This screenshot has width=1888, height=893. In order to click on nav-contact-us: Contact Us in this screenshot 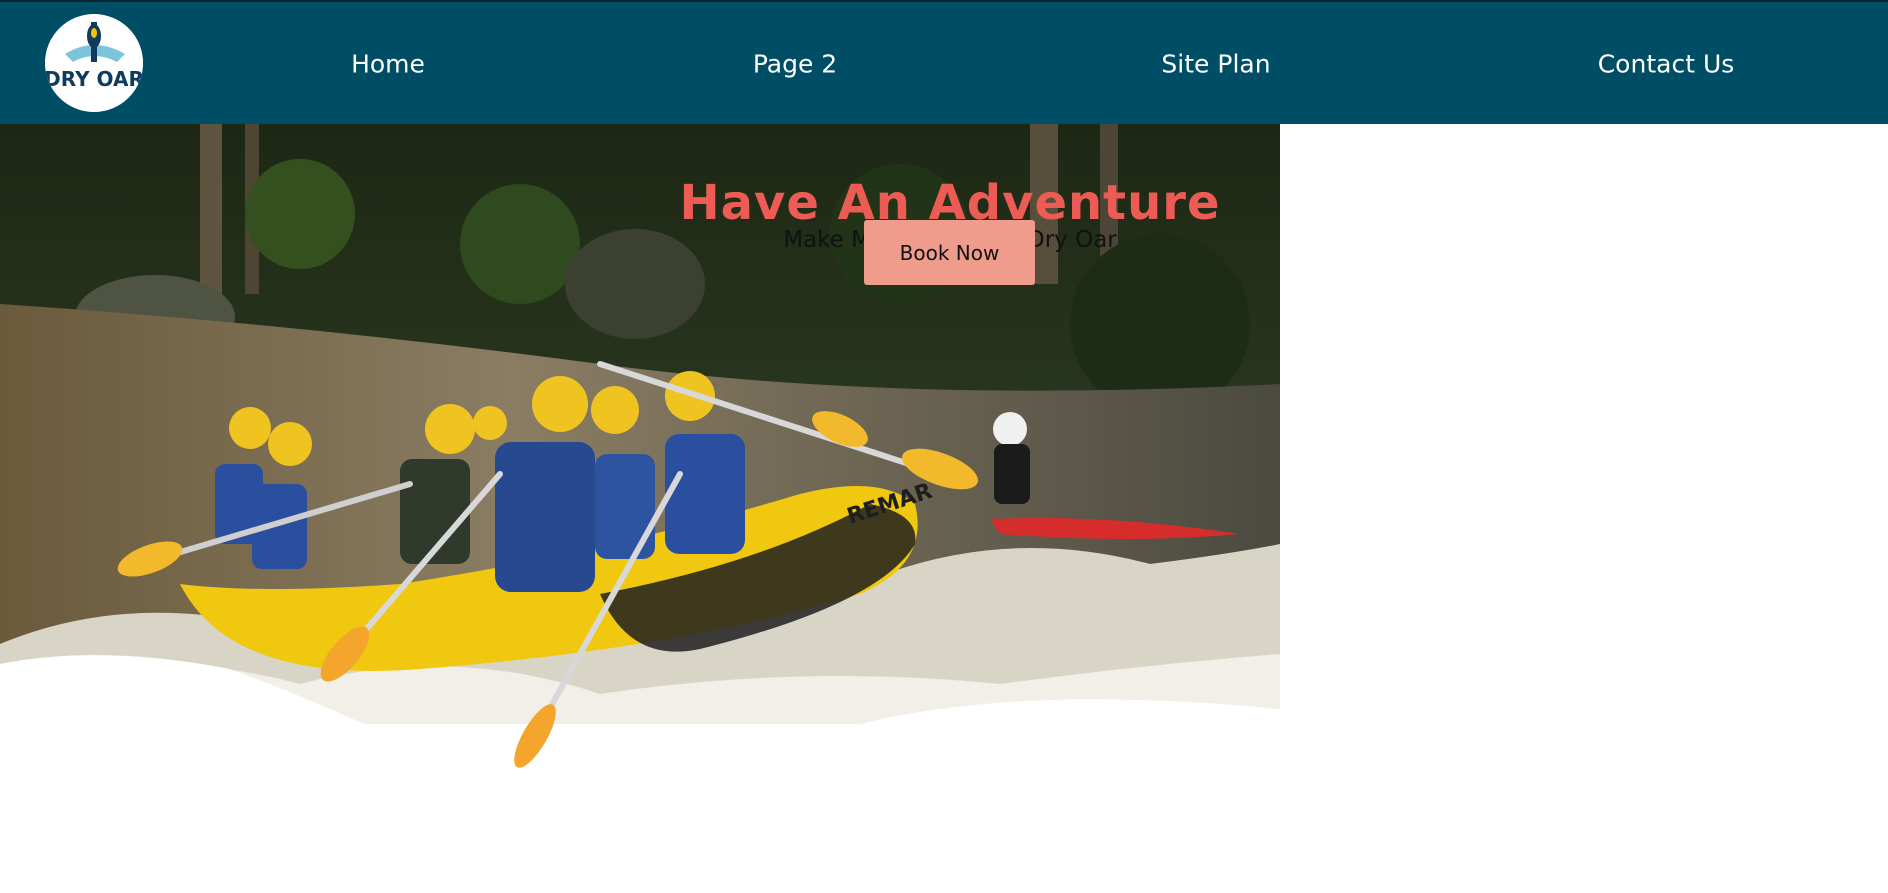, I will do `click(1666, 64)`.